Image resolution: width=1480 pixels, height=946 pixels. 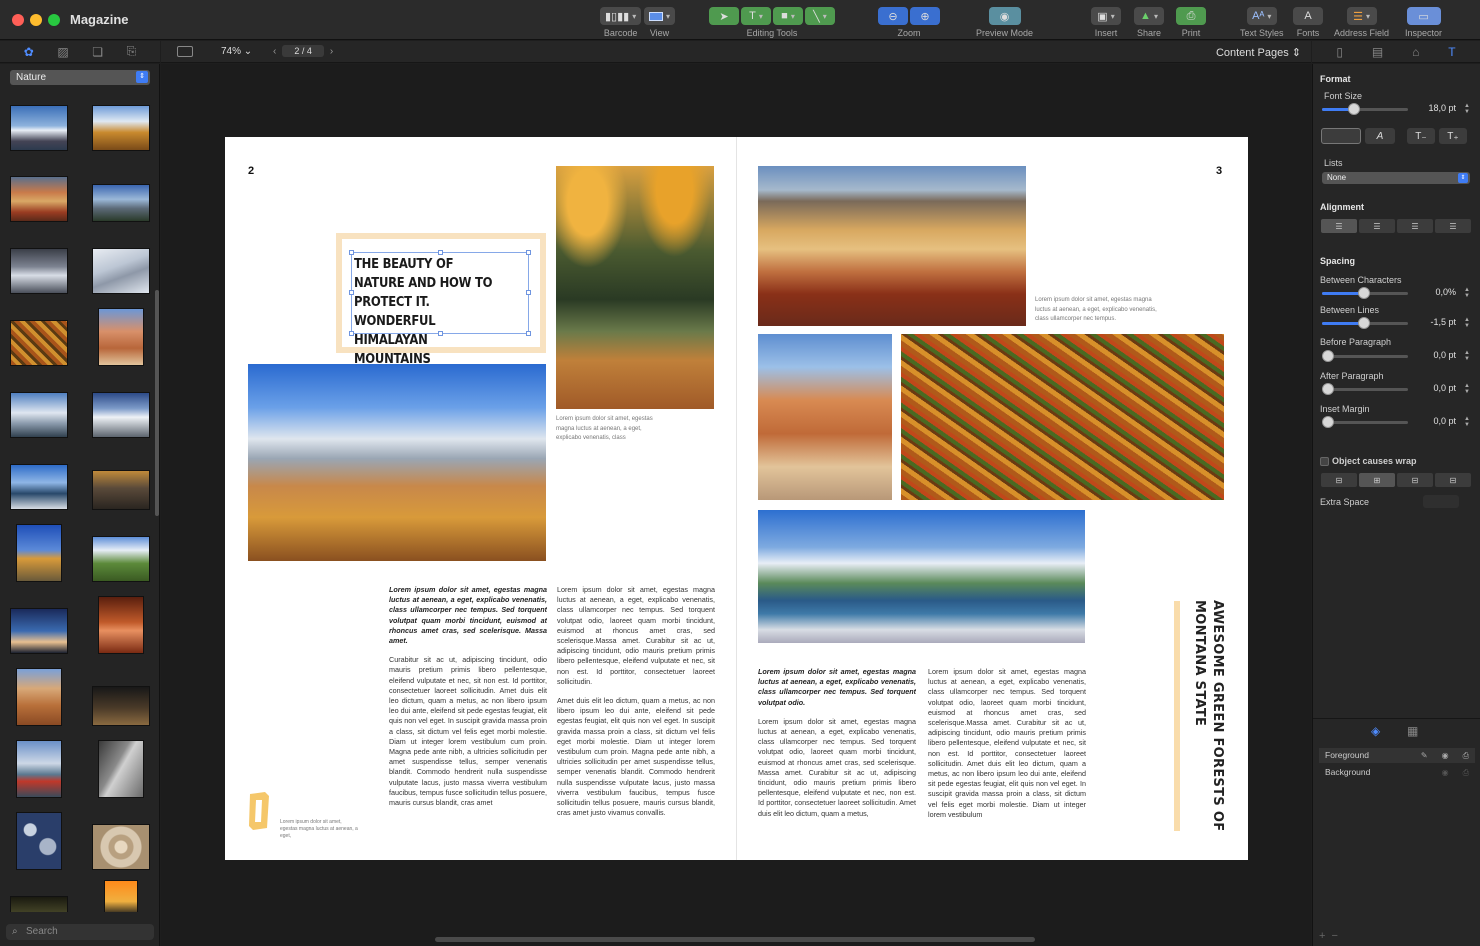 I want to click on photo-lake-pine, so click(x=921, y=576).